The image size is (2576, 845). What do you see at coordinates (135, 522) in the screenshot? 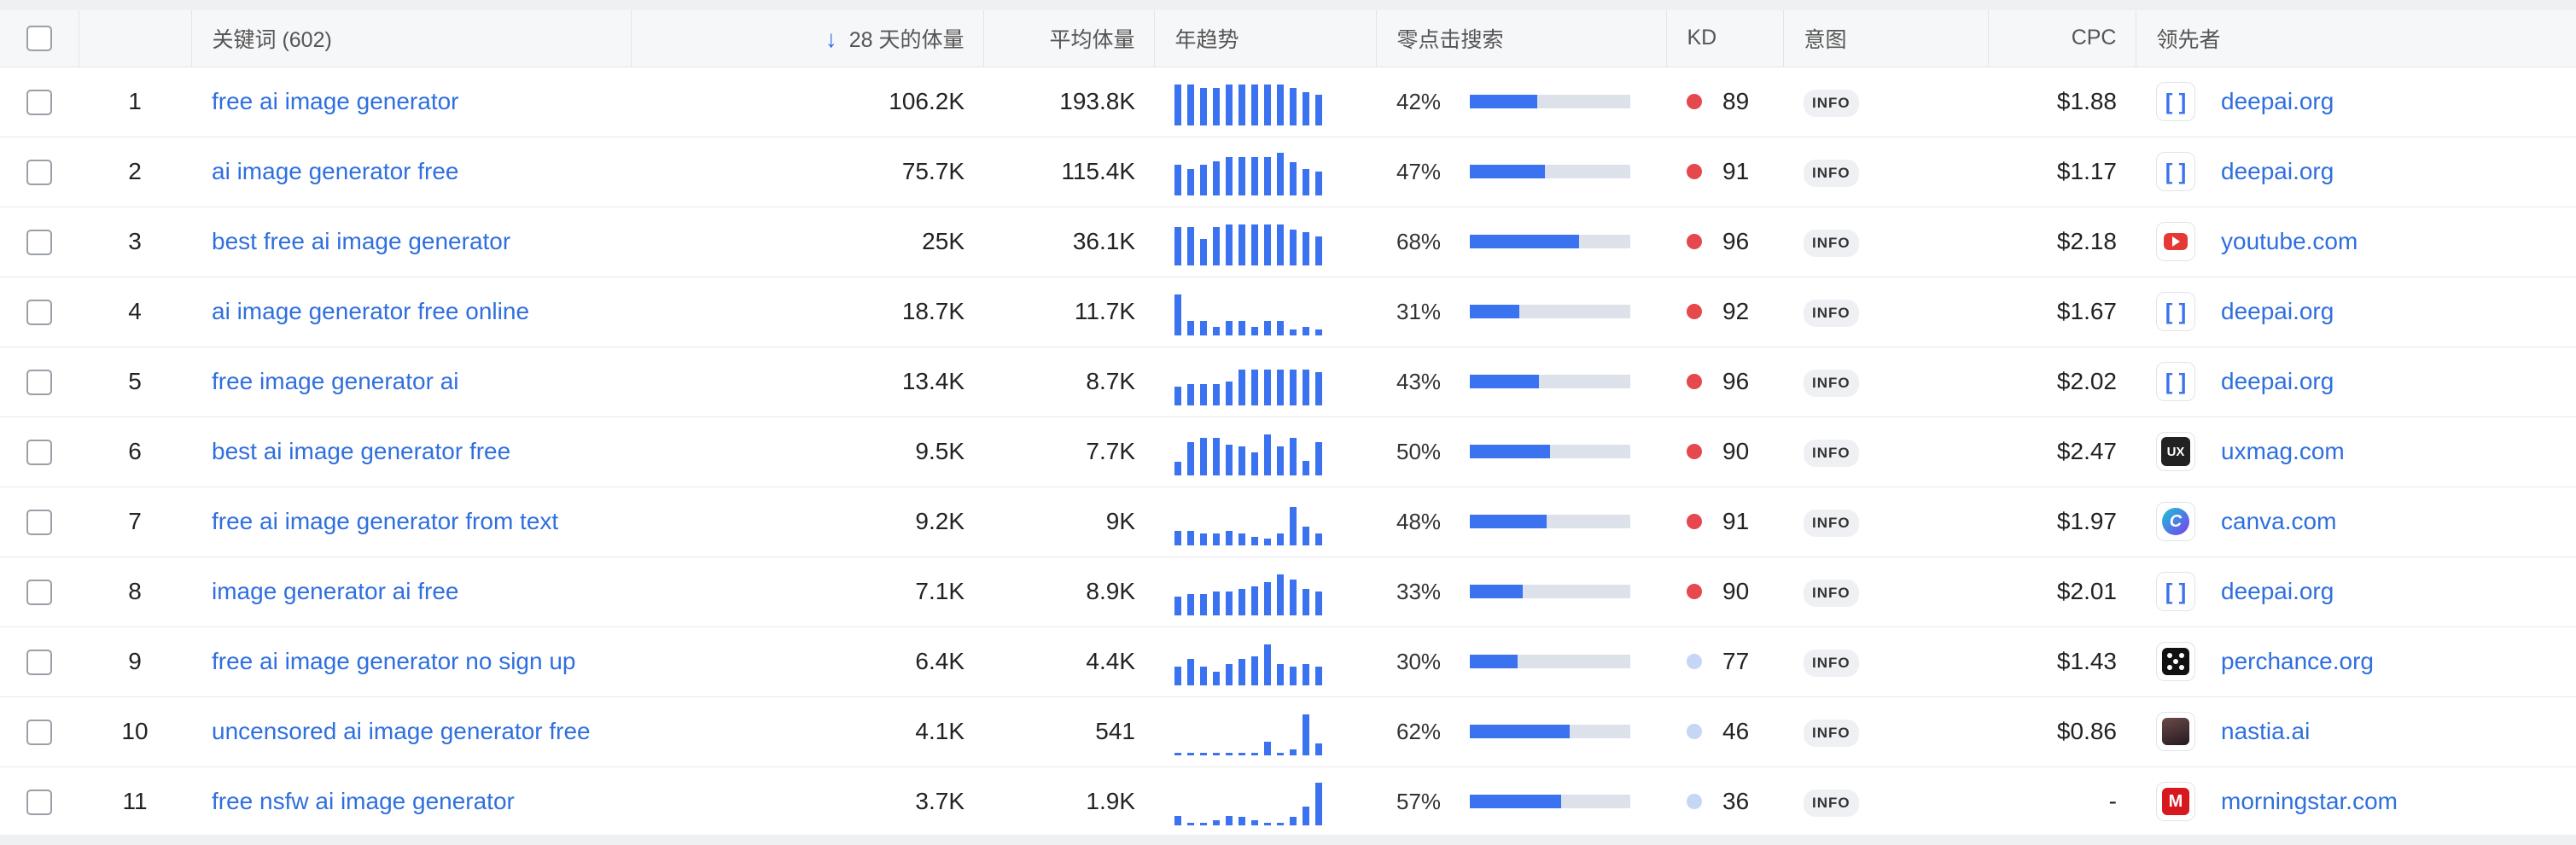
I see `row-number: 7` at bounding box center [135, 522].